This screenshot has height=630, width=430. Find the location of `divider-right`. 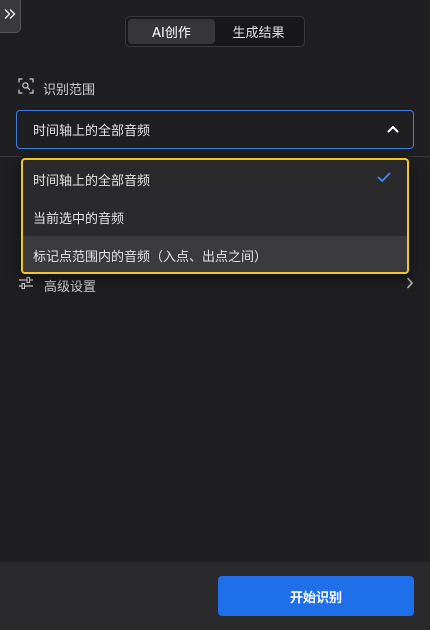

divider-right is located at coordinates (419, 156).